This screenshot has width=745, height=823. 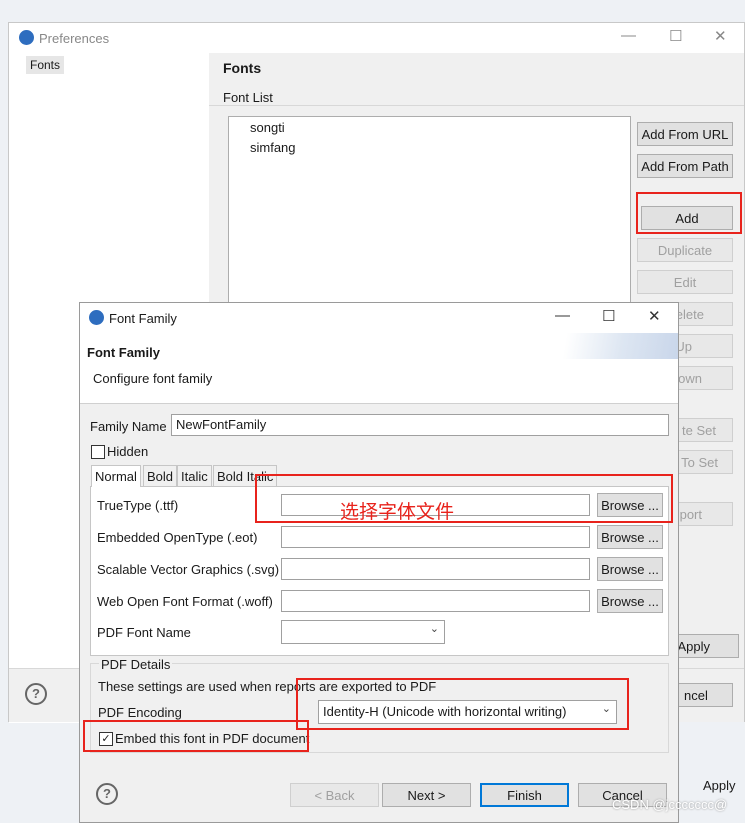 What do you see at coordinates (420, 425) in the screenshot?
I see `family-name-input: NewFontFamily` at bounding box center [420, 425].